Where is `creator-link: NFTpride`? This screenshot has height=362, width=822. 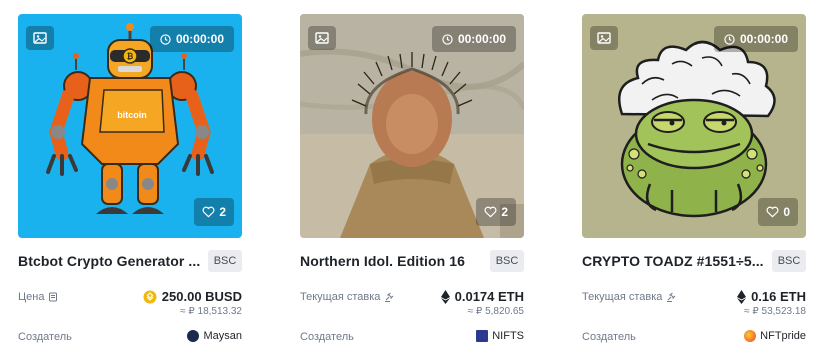
creator-link: NFTpride is located at coordinates (775, 336).